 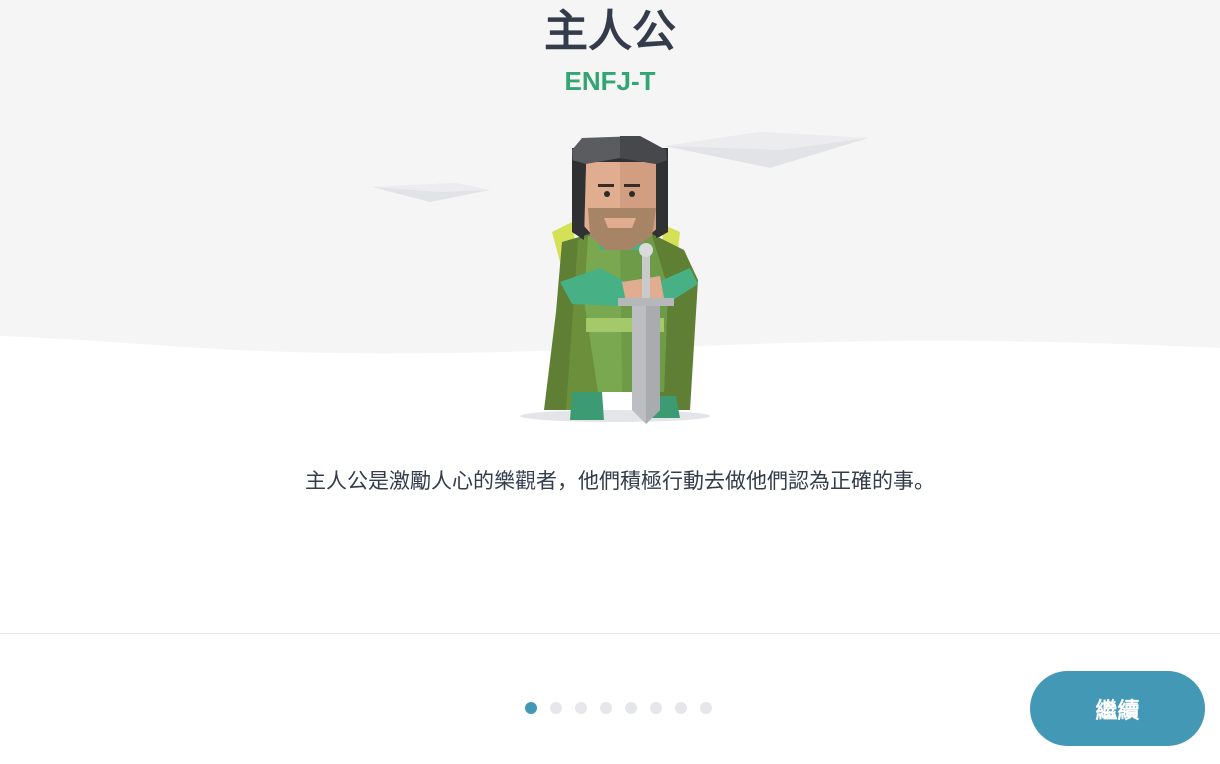 What do you see at coordinates (610, 633) in the screenshot?
I see `footer-divider` at bounding box center [610, 633].